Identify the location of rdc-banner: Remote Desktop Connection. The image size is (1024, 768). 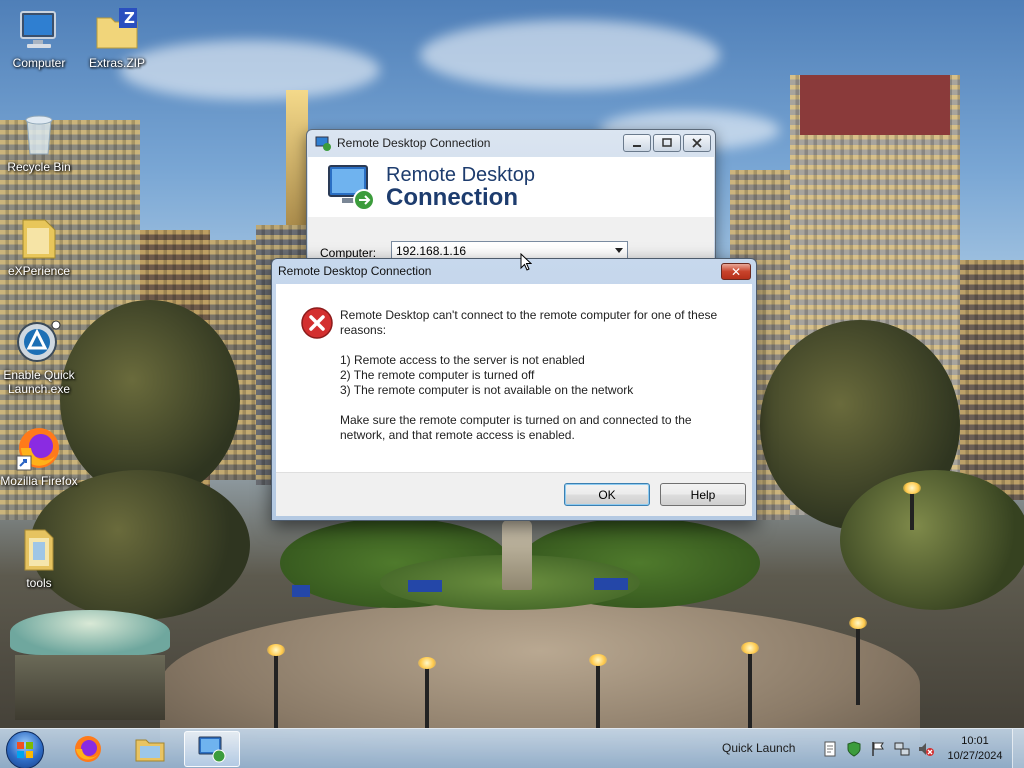
(511, 187).